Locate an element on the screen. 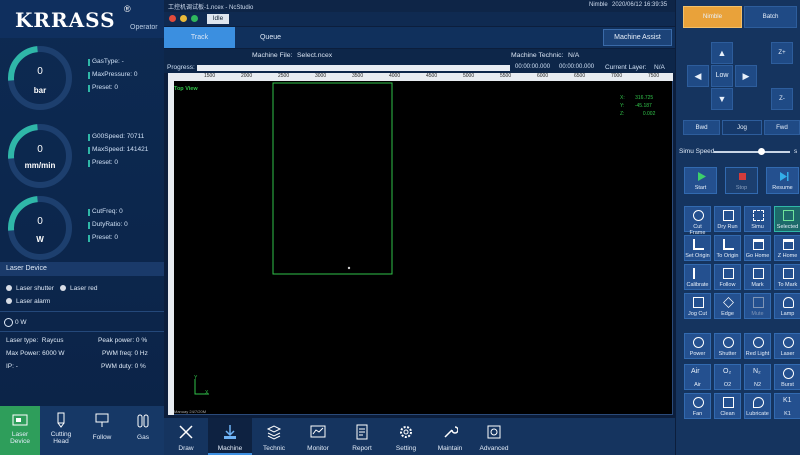 This screenshot has width=800, height=455. cut-frame-button: Cut Frame is located at coordinates (697, 221).